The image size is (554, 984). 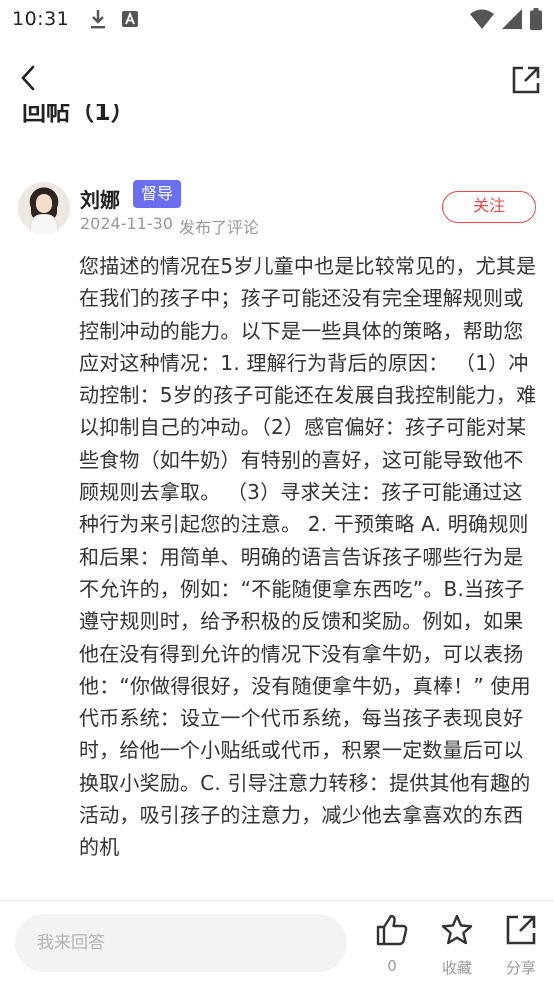 What do you see at coordinates (114, 19) in the screenshot?
I see `status-icons-left` at bounding box center [114, 19].